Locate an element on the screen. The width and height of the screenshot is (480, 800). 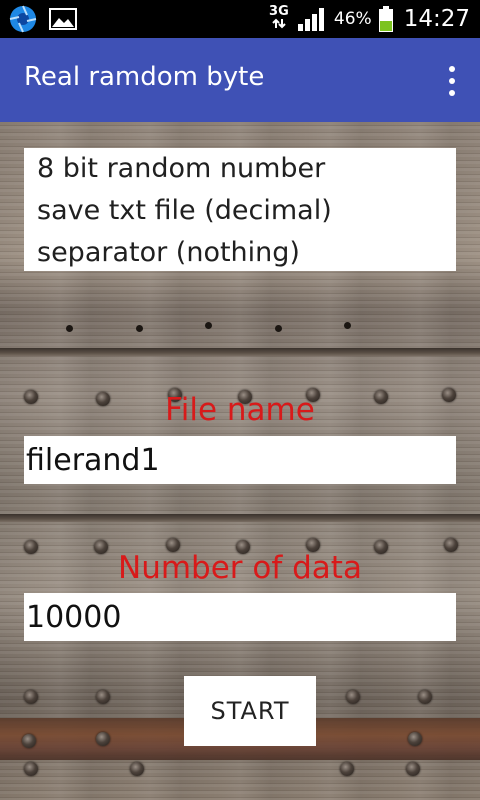
file-name-label: File name is located at coordinates (240, 410).